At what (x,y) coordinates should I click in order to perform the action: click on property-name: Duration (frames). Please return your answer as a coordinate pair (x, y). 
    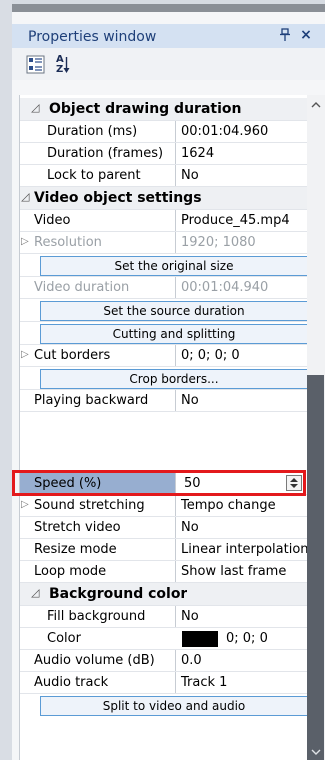
    Looking at the image, I should click on (105, 153).